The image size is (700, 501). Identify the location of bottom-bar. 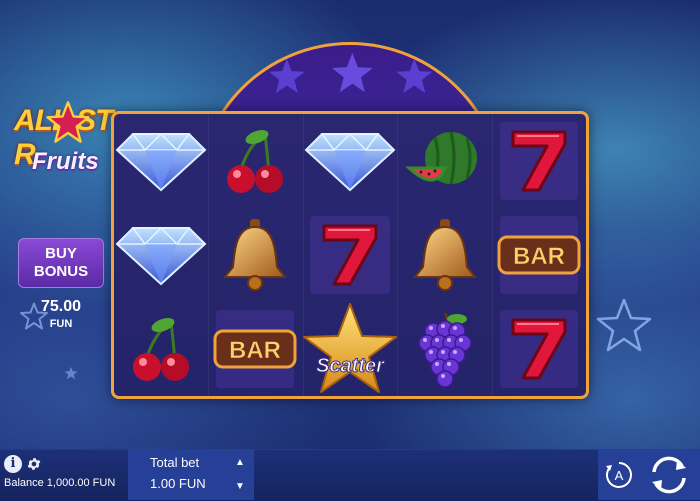
(350, 475).